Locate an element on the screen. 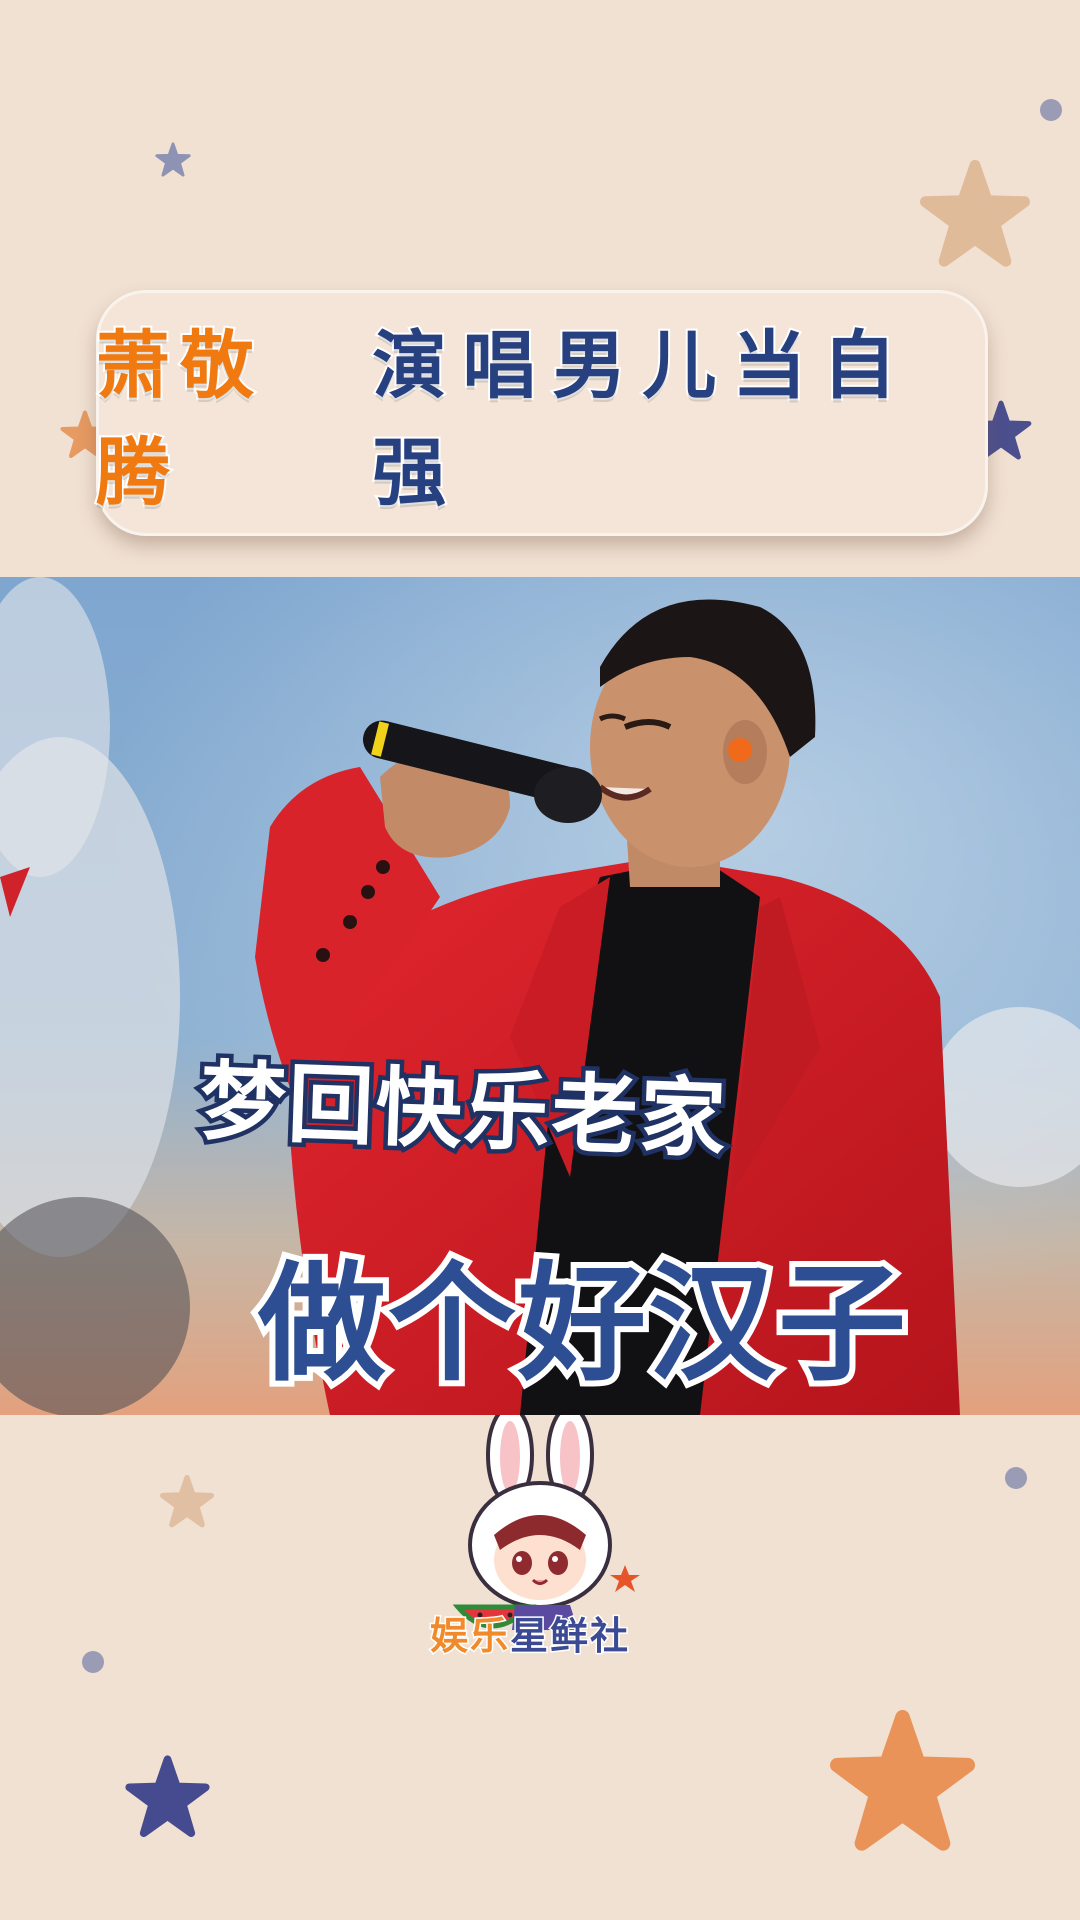 This screenshot has height=1920, width=1080. song-title: 演唱男儿当自强 is located at coordinates (641, 419).